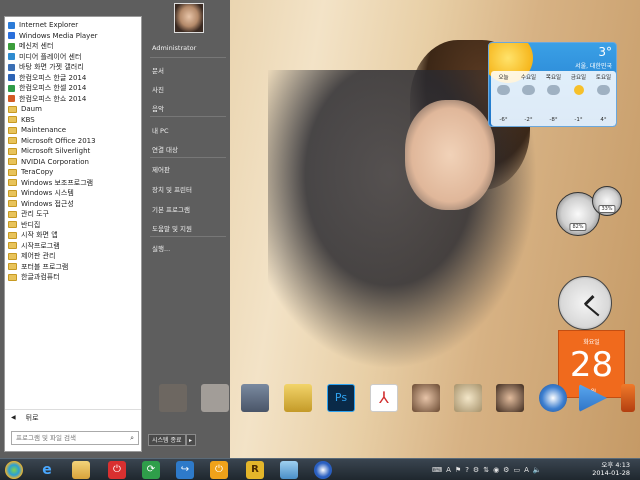  Describe the element at coordinates (255, 470) in the screenshot. I see `r-app-icon: R` at that location.